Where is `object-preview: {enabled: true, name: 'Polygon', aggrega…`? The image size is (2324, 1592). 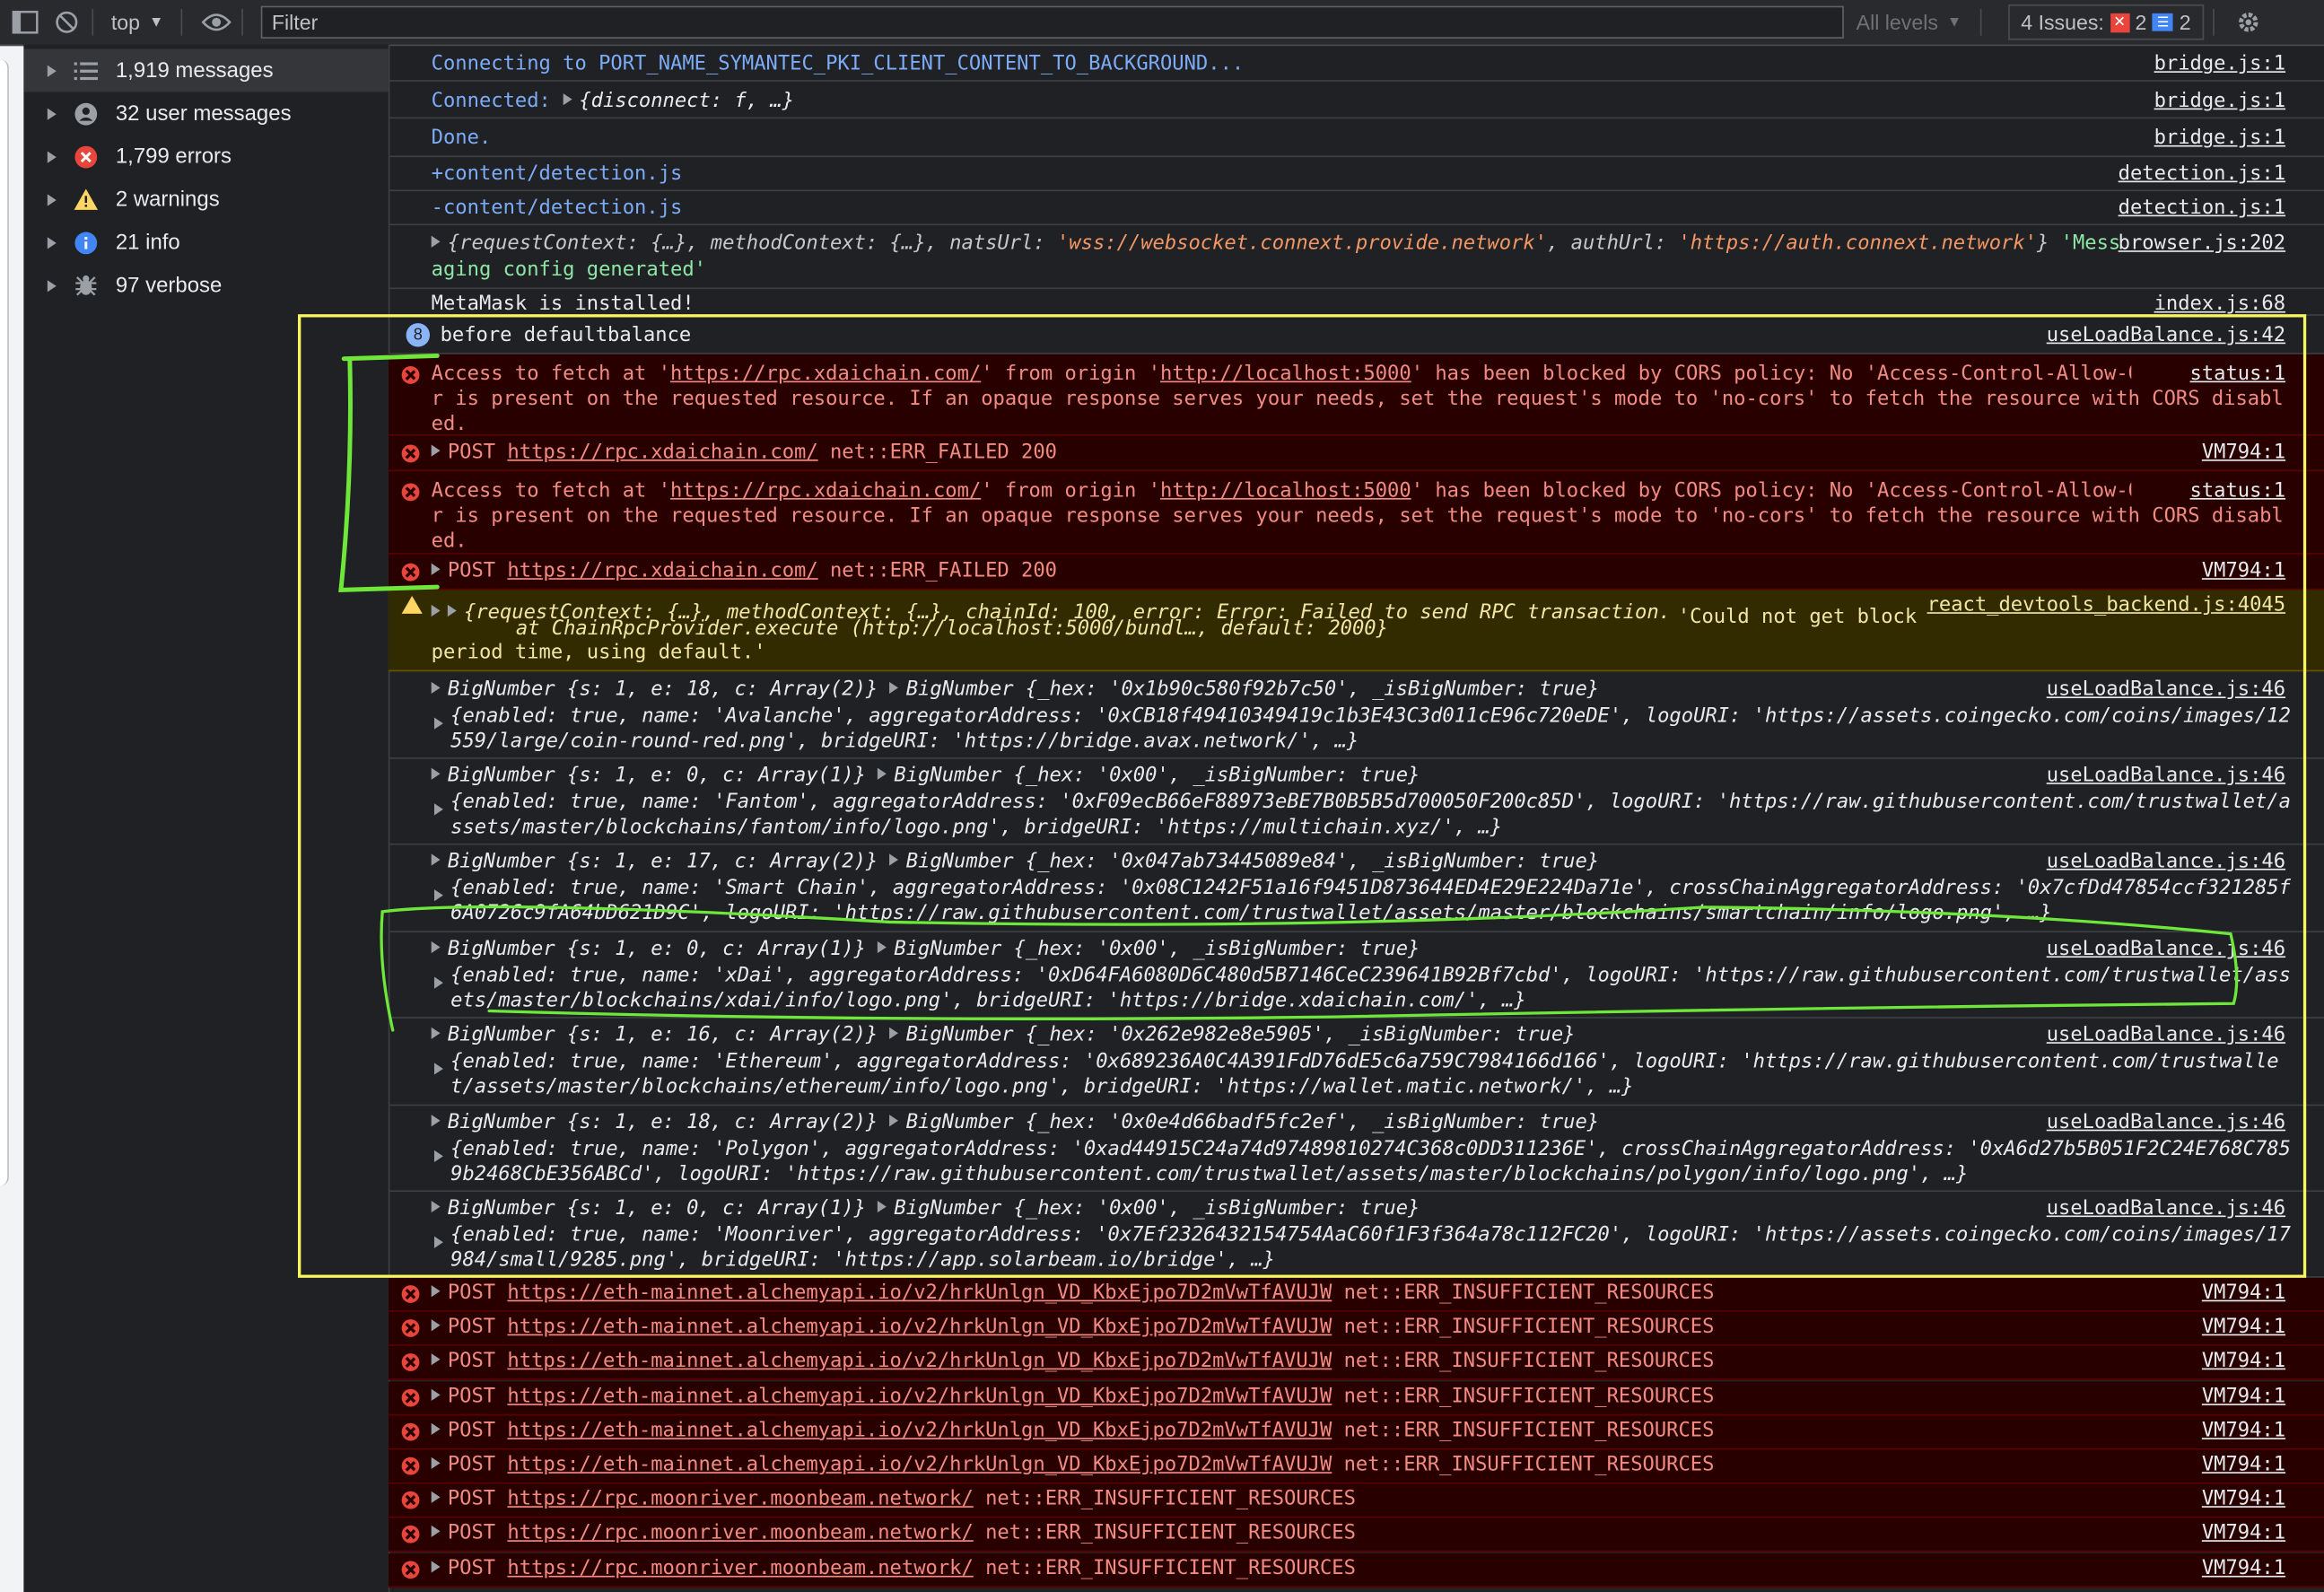
object-preview: {enabled: true, name: 'Polygon', aggrega… is located at coordinates (1371, 1162).